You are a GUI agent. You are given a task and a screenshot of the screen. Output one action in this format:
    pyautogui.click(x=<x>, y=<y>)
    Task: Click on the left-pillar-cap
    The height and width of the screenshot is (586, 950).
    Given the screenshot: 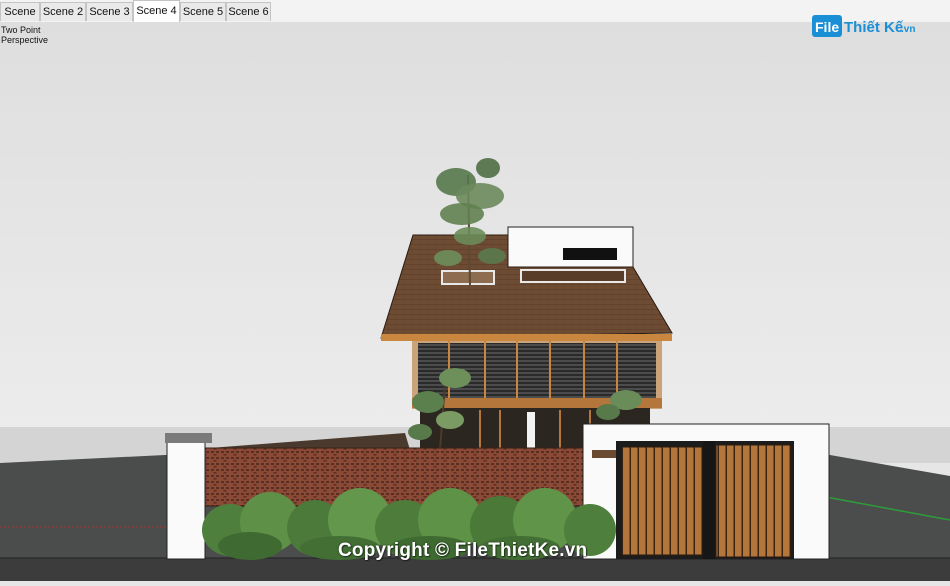 What is the action you would take?
    pyautogui.click(x=188, y=438)
    